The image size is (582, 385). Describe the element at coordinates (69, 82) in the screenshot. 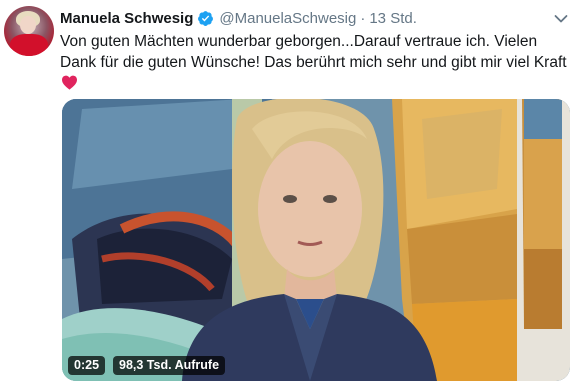

I see `heart-icon` at that location.